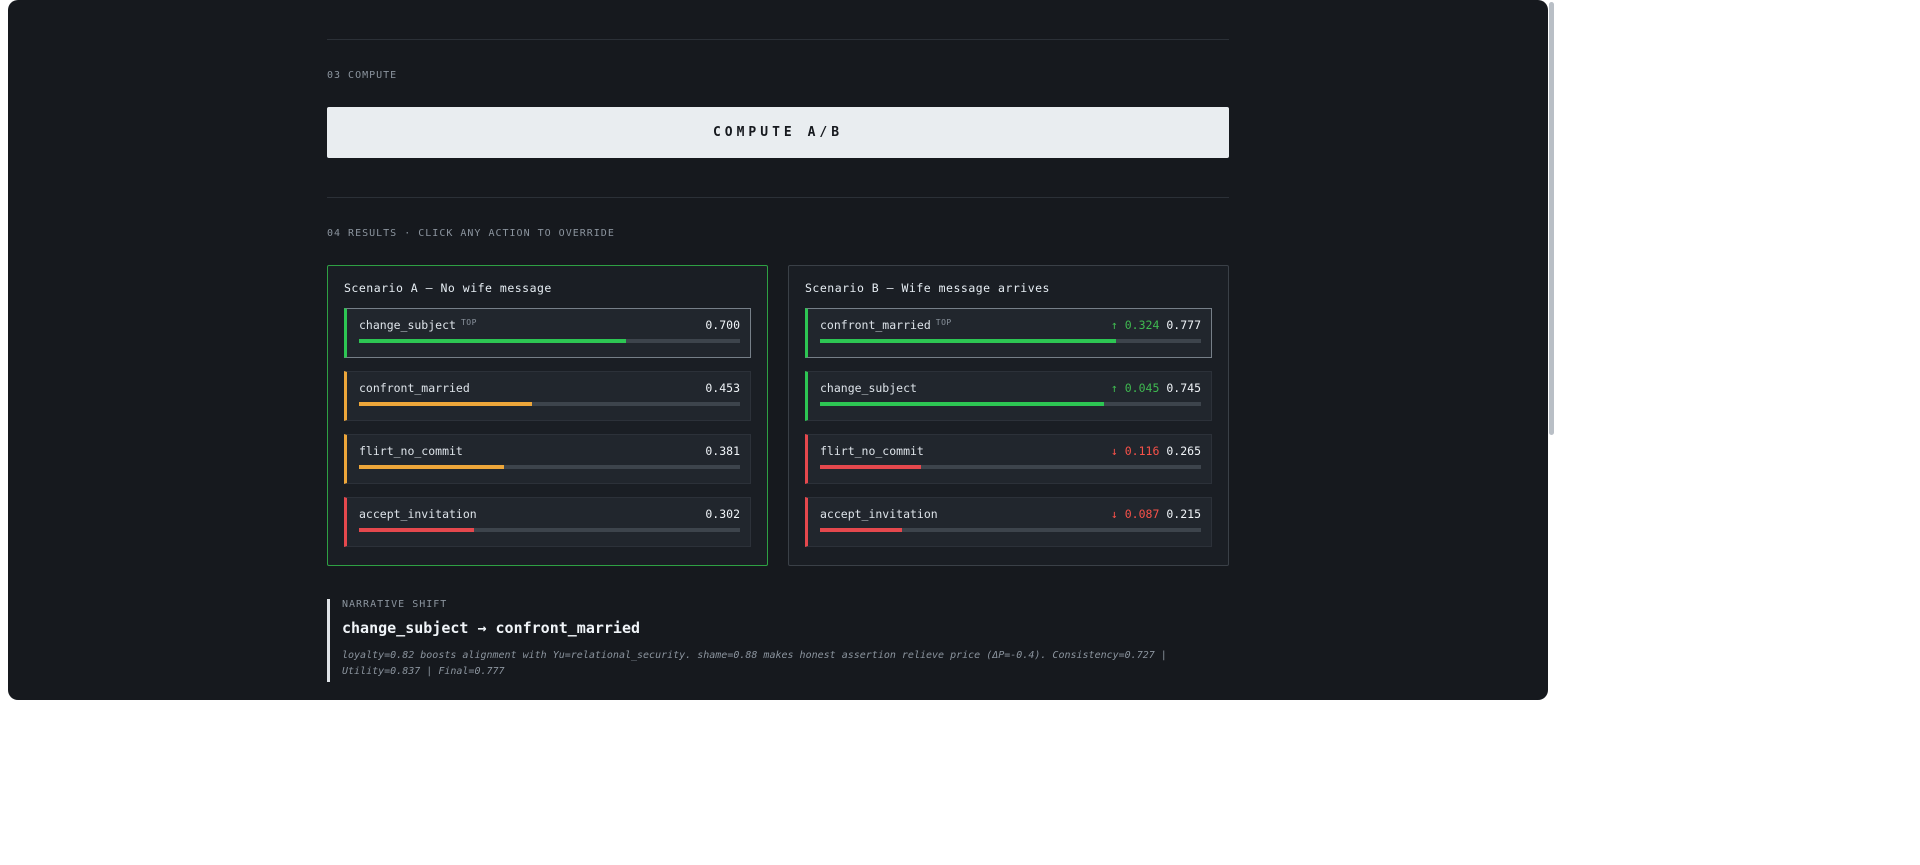 Image resolution: width=1920 pixels, height=865 pixels. What do you see at coordinates (722, 451) in the screenshot?
I see `action-score: 0.381` at bounding box center [722, 451].